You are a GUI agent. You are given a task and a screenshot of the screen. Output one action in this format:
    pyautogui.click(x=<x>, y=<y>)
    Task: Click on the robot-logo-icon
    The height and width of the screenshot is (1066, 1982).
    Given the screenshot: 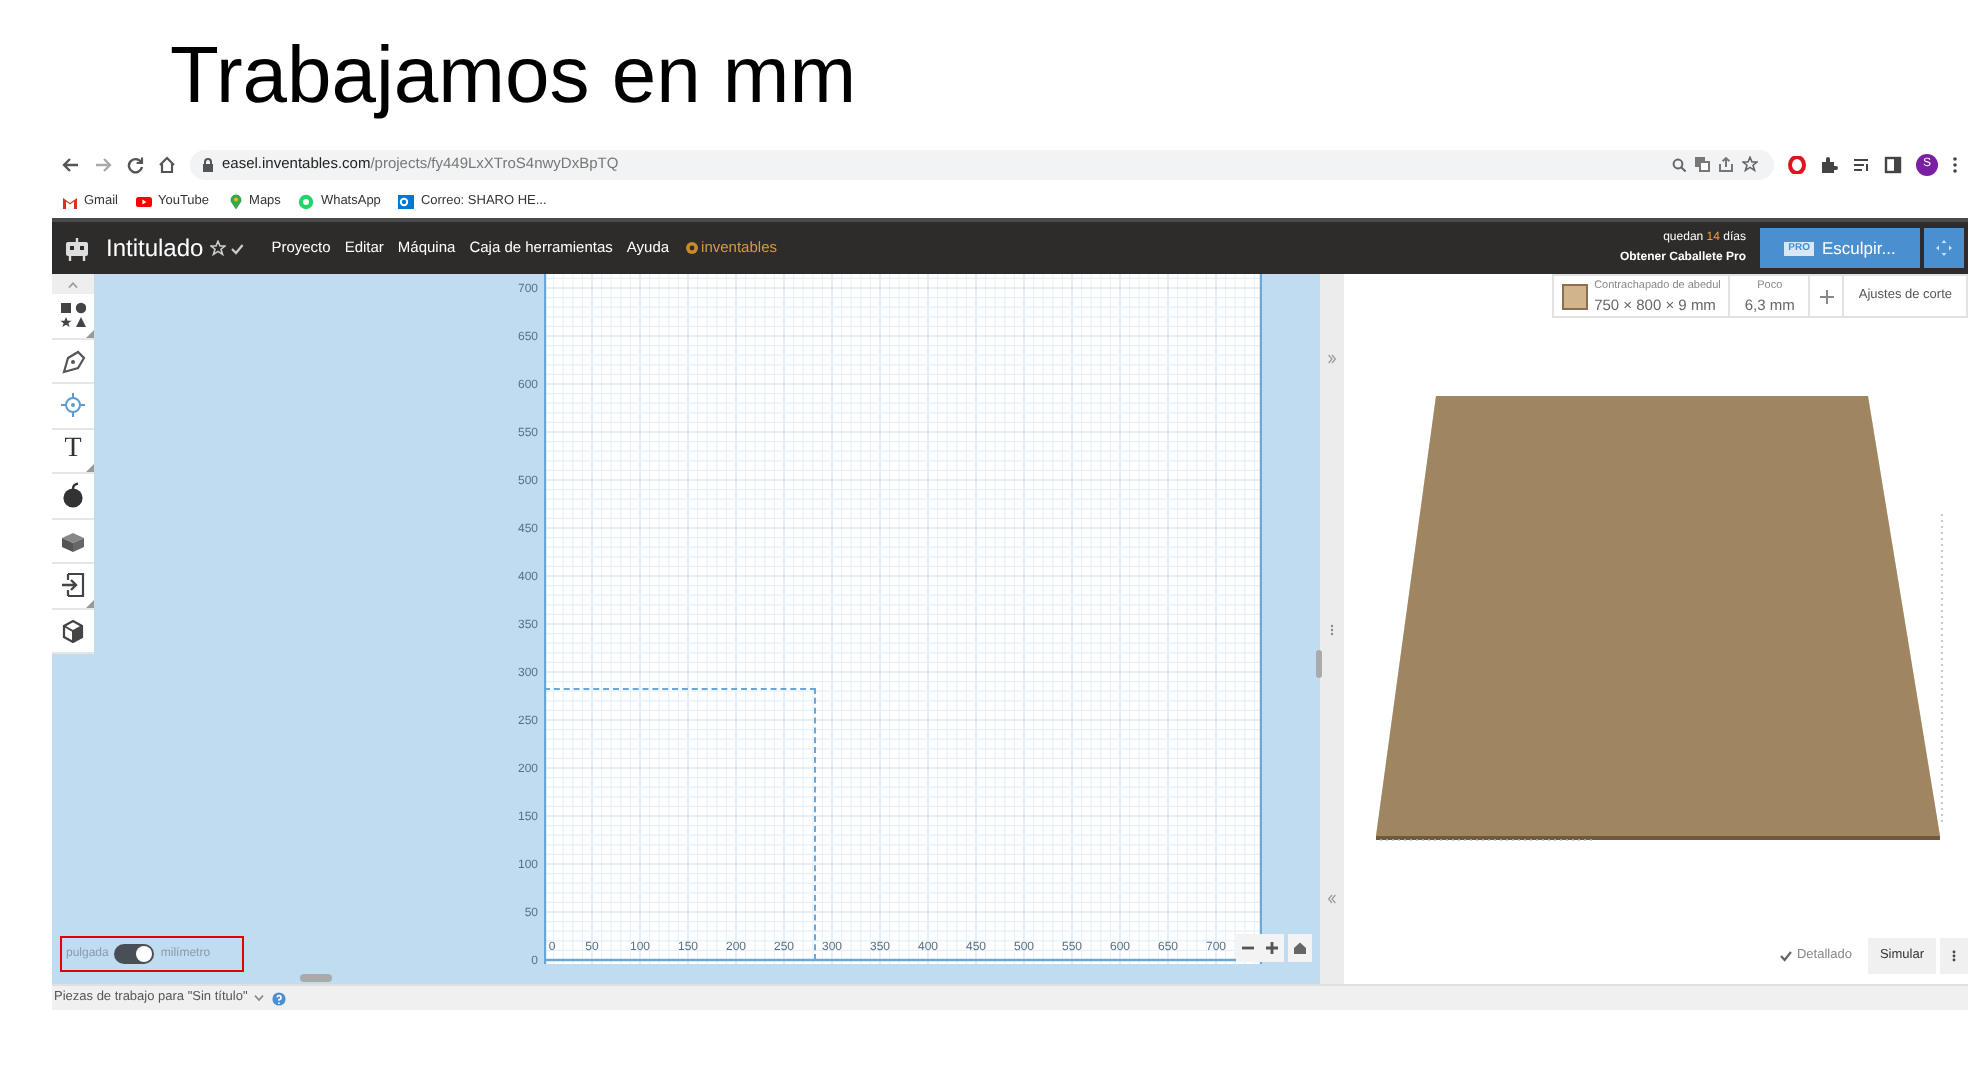 What is the action you would take?
    pyautogui.click(x=77, y=248)
    